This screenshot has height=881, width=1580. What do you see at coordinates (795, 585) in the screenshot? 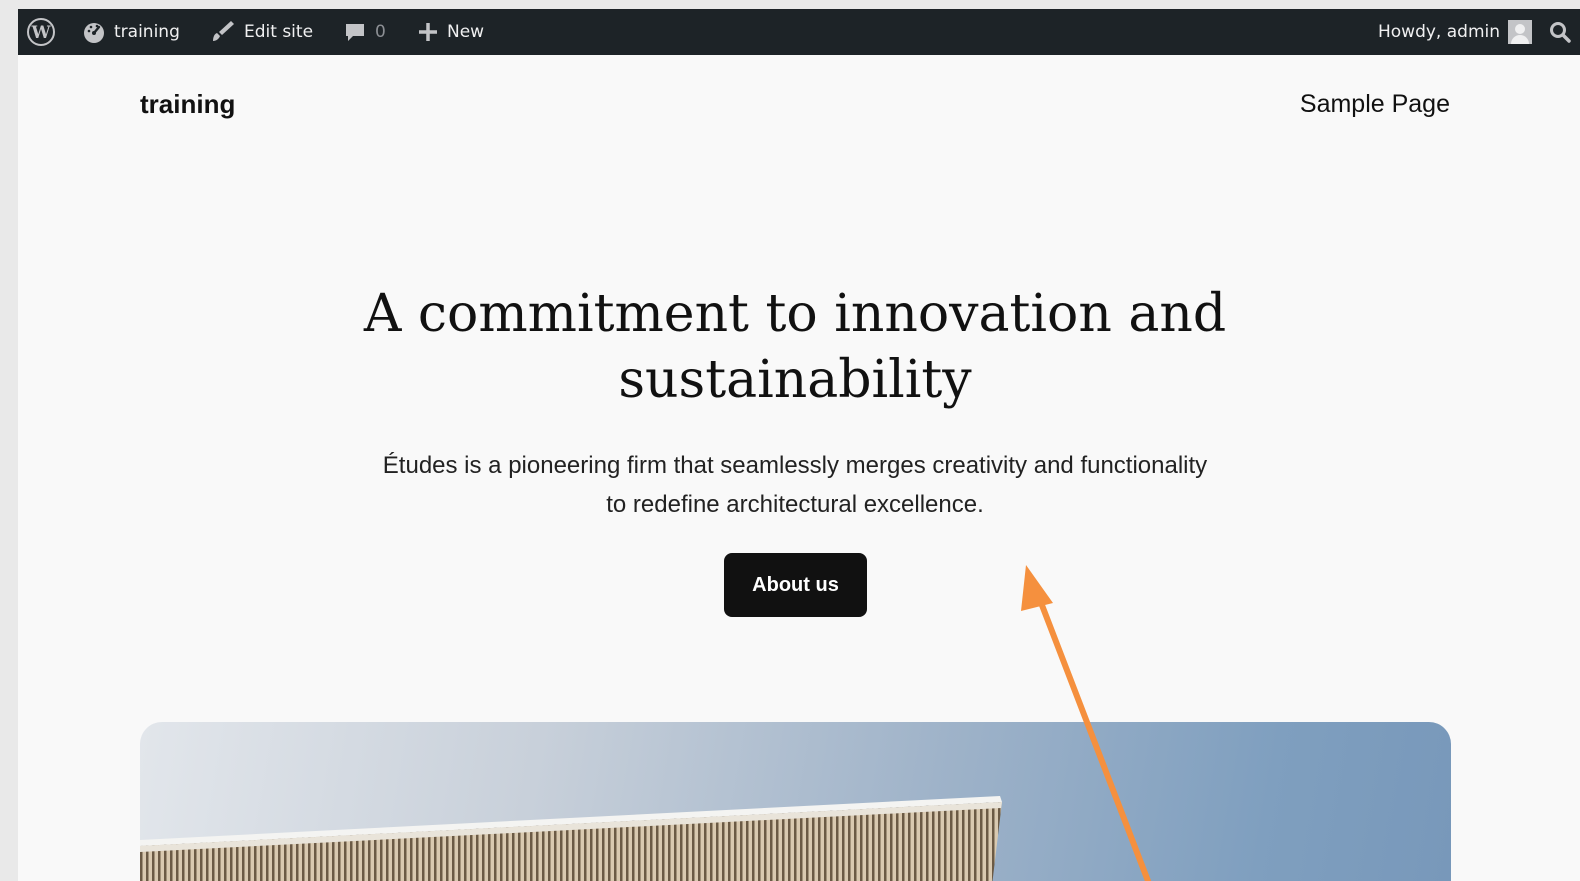
I see `about-us-button: About us` at bounding box center [795, 585].